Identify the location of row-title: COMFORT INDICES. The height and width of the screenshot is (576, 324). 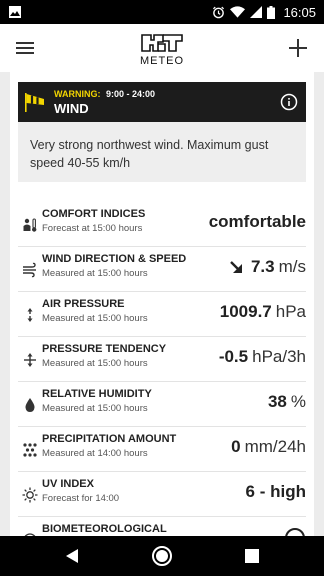
(94, 214).